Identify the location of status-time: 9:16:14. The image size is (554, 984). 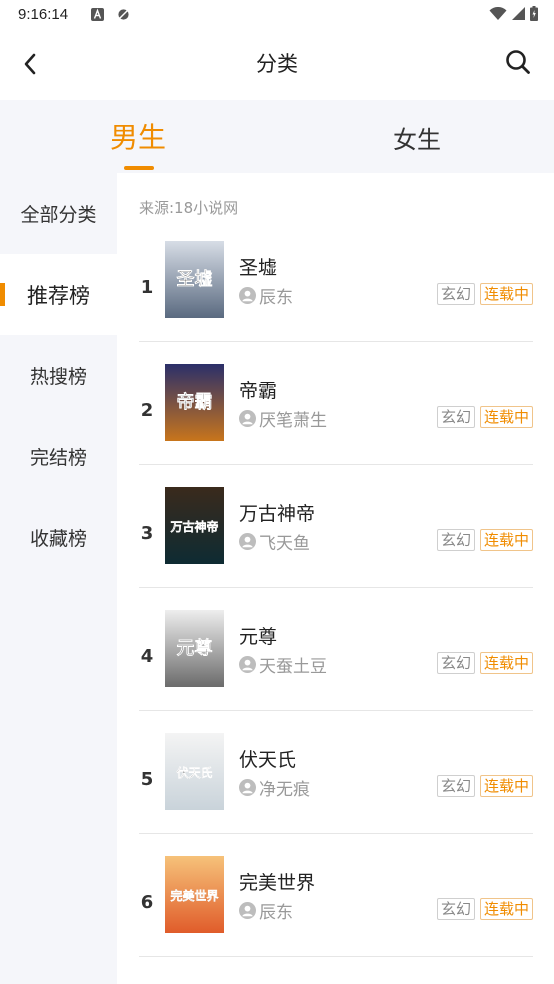
(43, 14).